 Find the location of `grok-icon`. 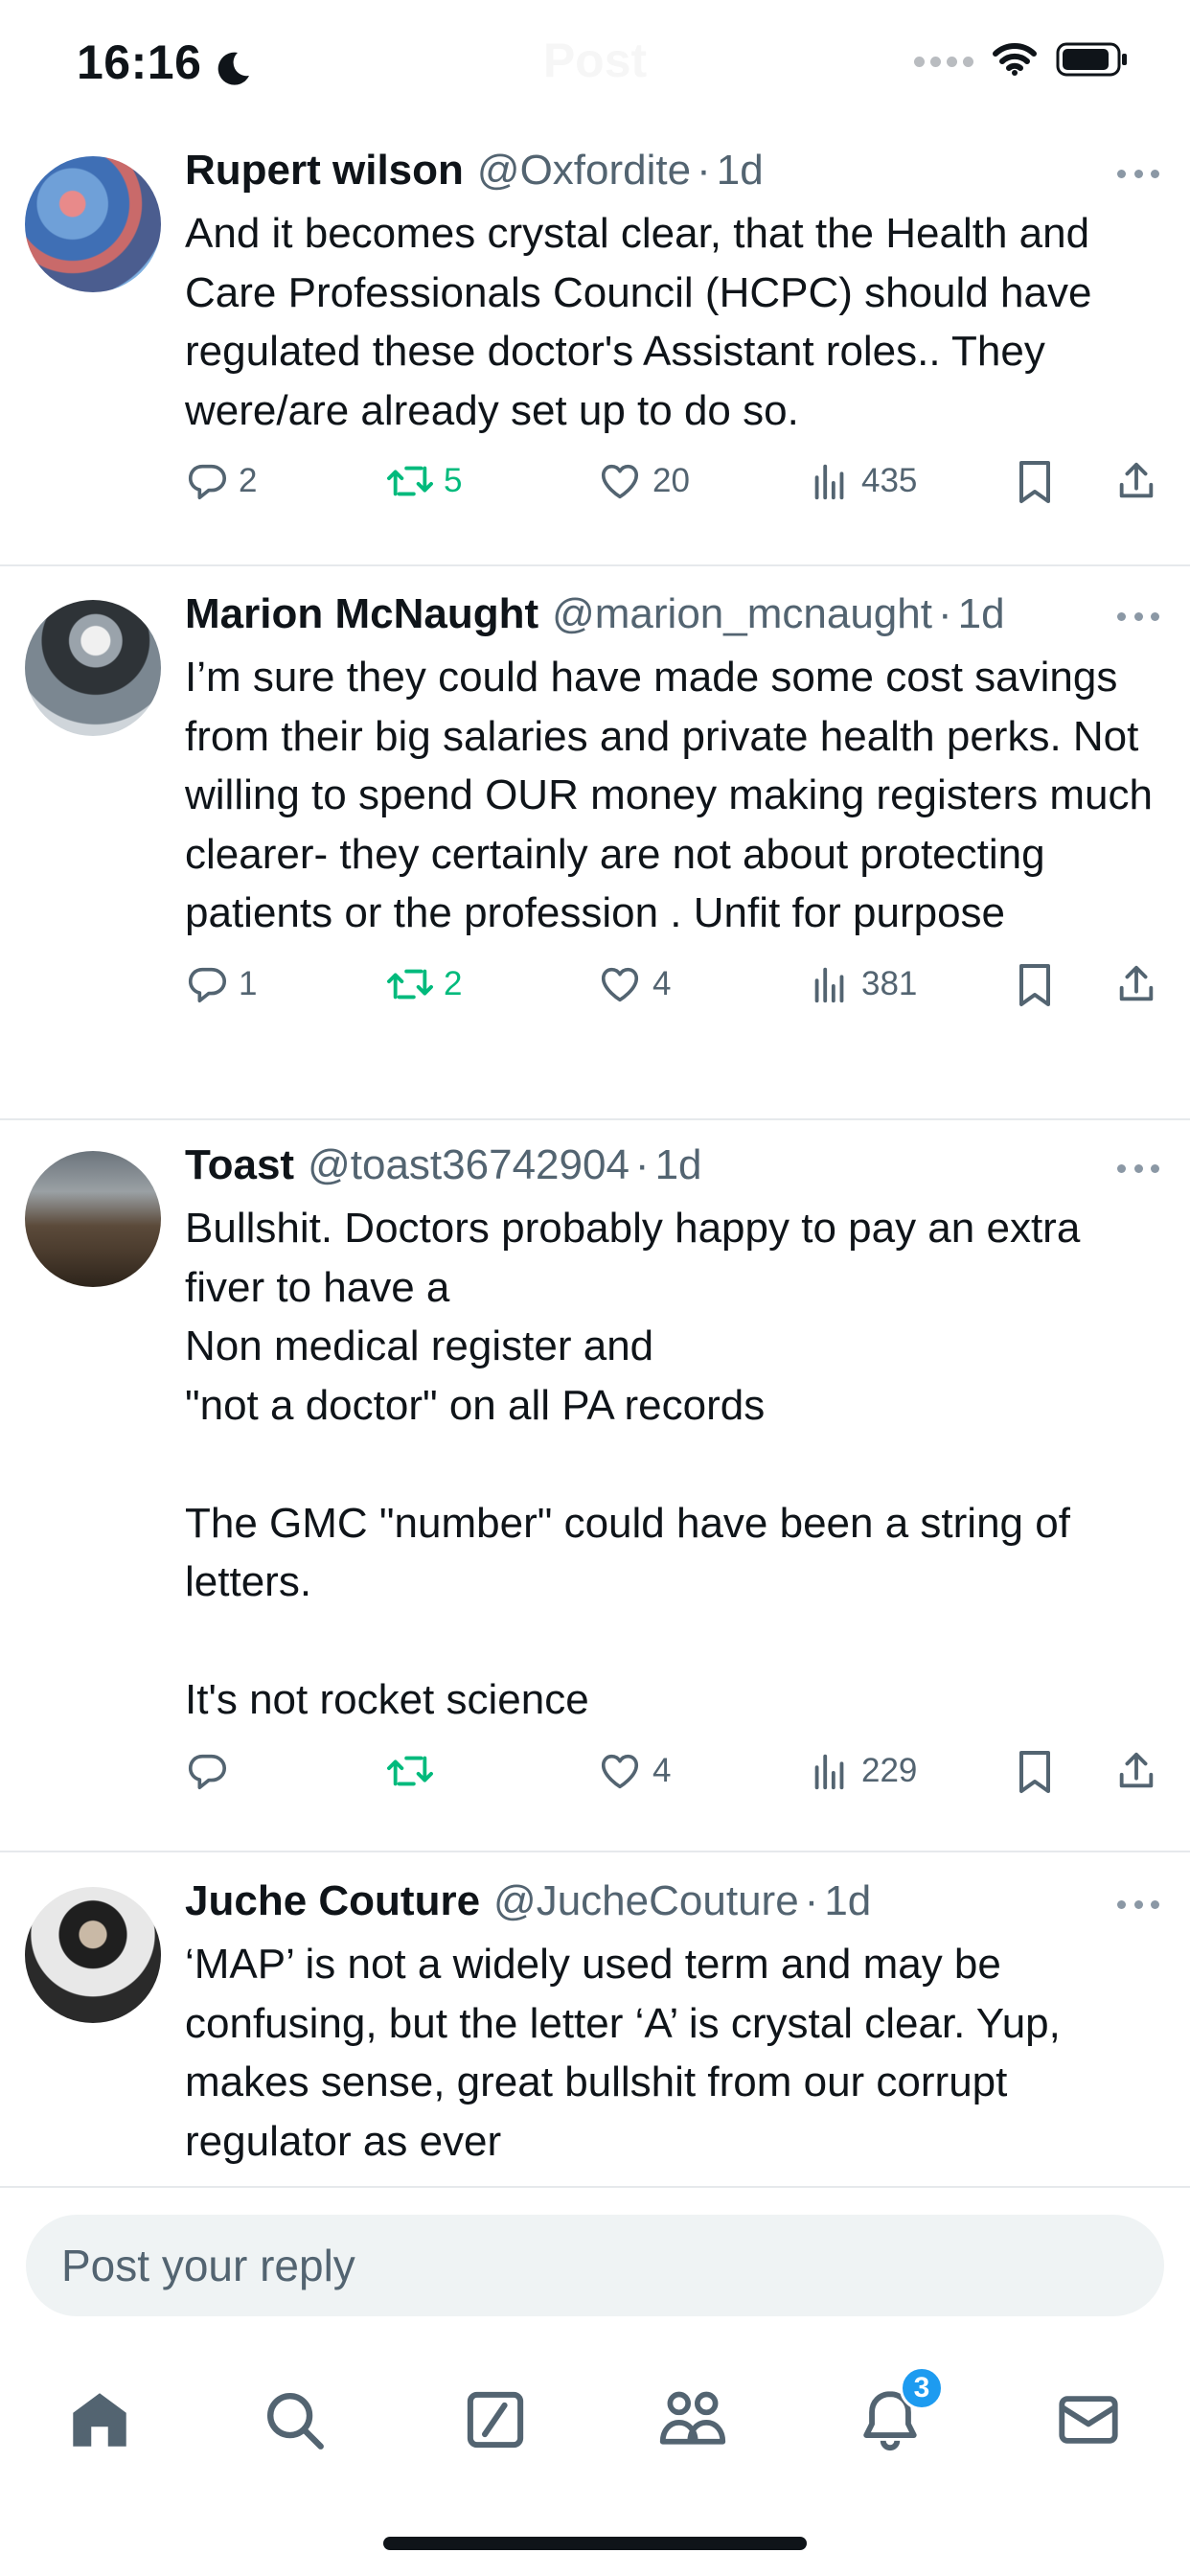

grok-icon is located at coordinates (496, 2422).